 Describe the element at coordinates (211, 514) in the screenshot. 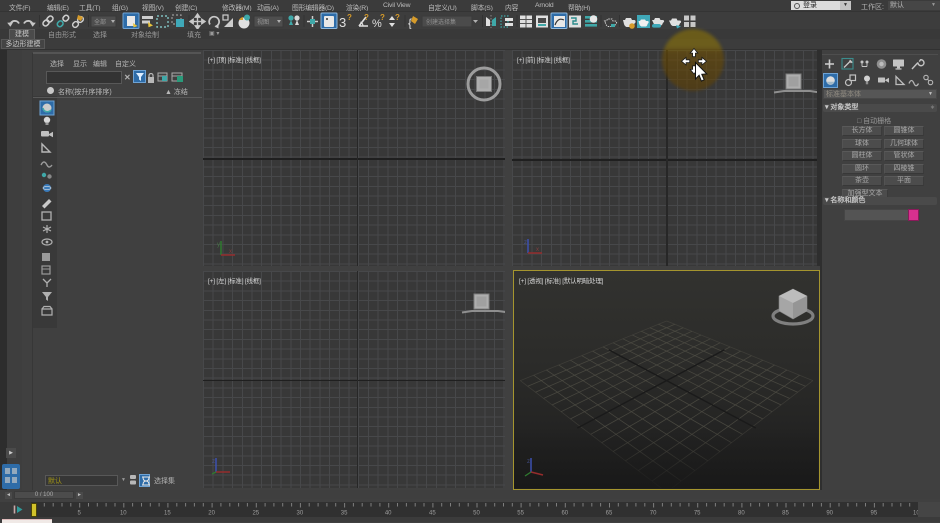

I see `svg-text: 20` at that location.